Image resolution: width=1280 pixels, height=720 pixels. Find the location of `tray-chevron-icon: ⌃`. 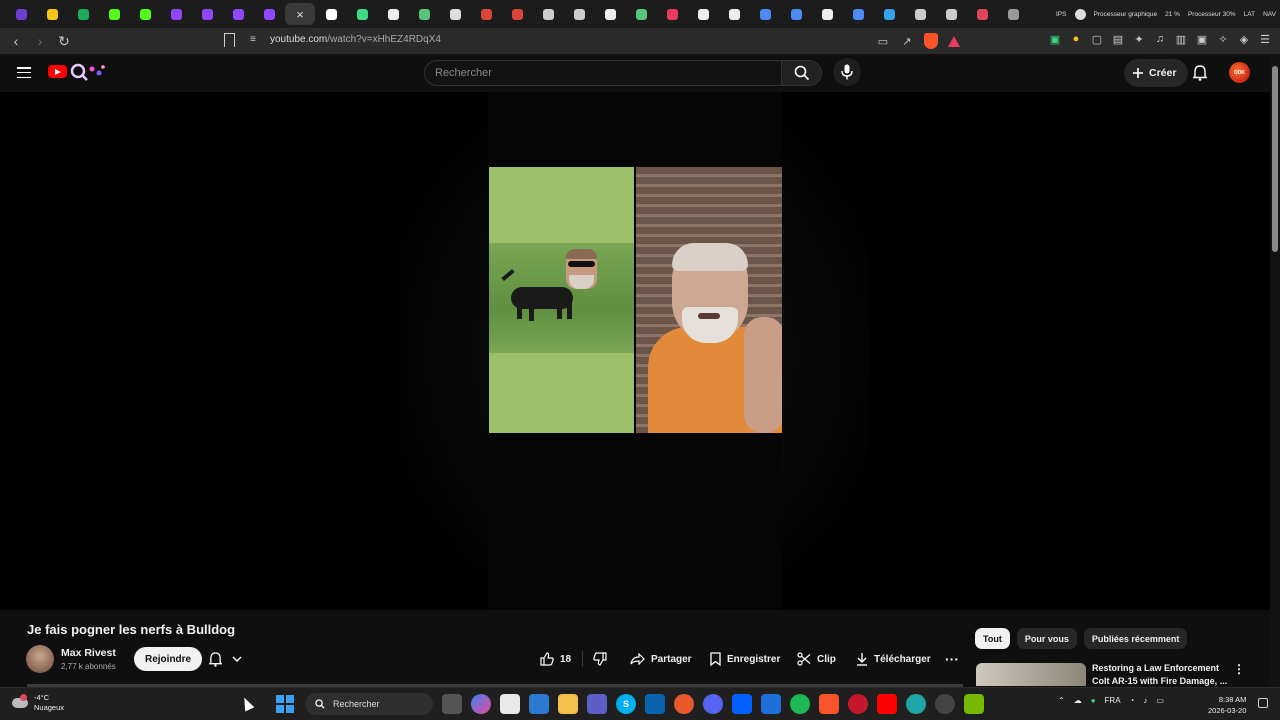

tray-chevron-icon: ⌃ is located at coordinates (1061, 700).